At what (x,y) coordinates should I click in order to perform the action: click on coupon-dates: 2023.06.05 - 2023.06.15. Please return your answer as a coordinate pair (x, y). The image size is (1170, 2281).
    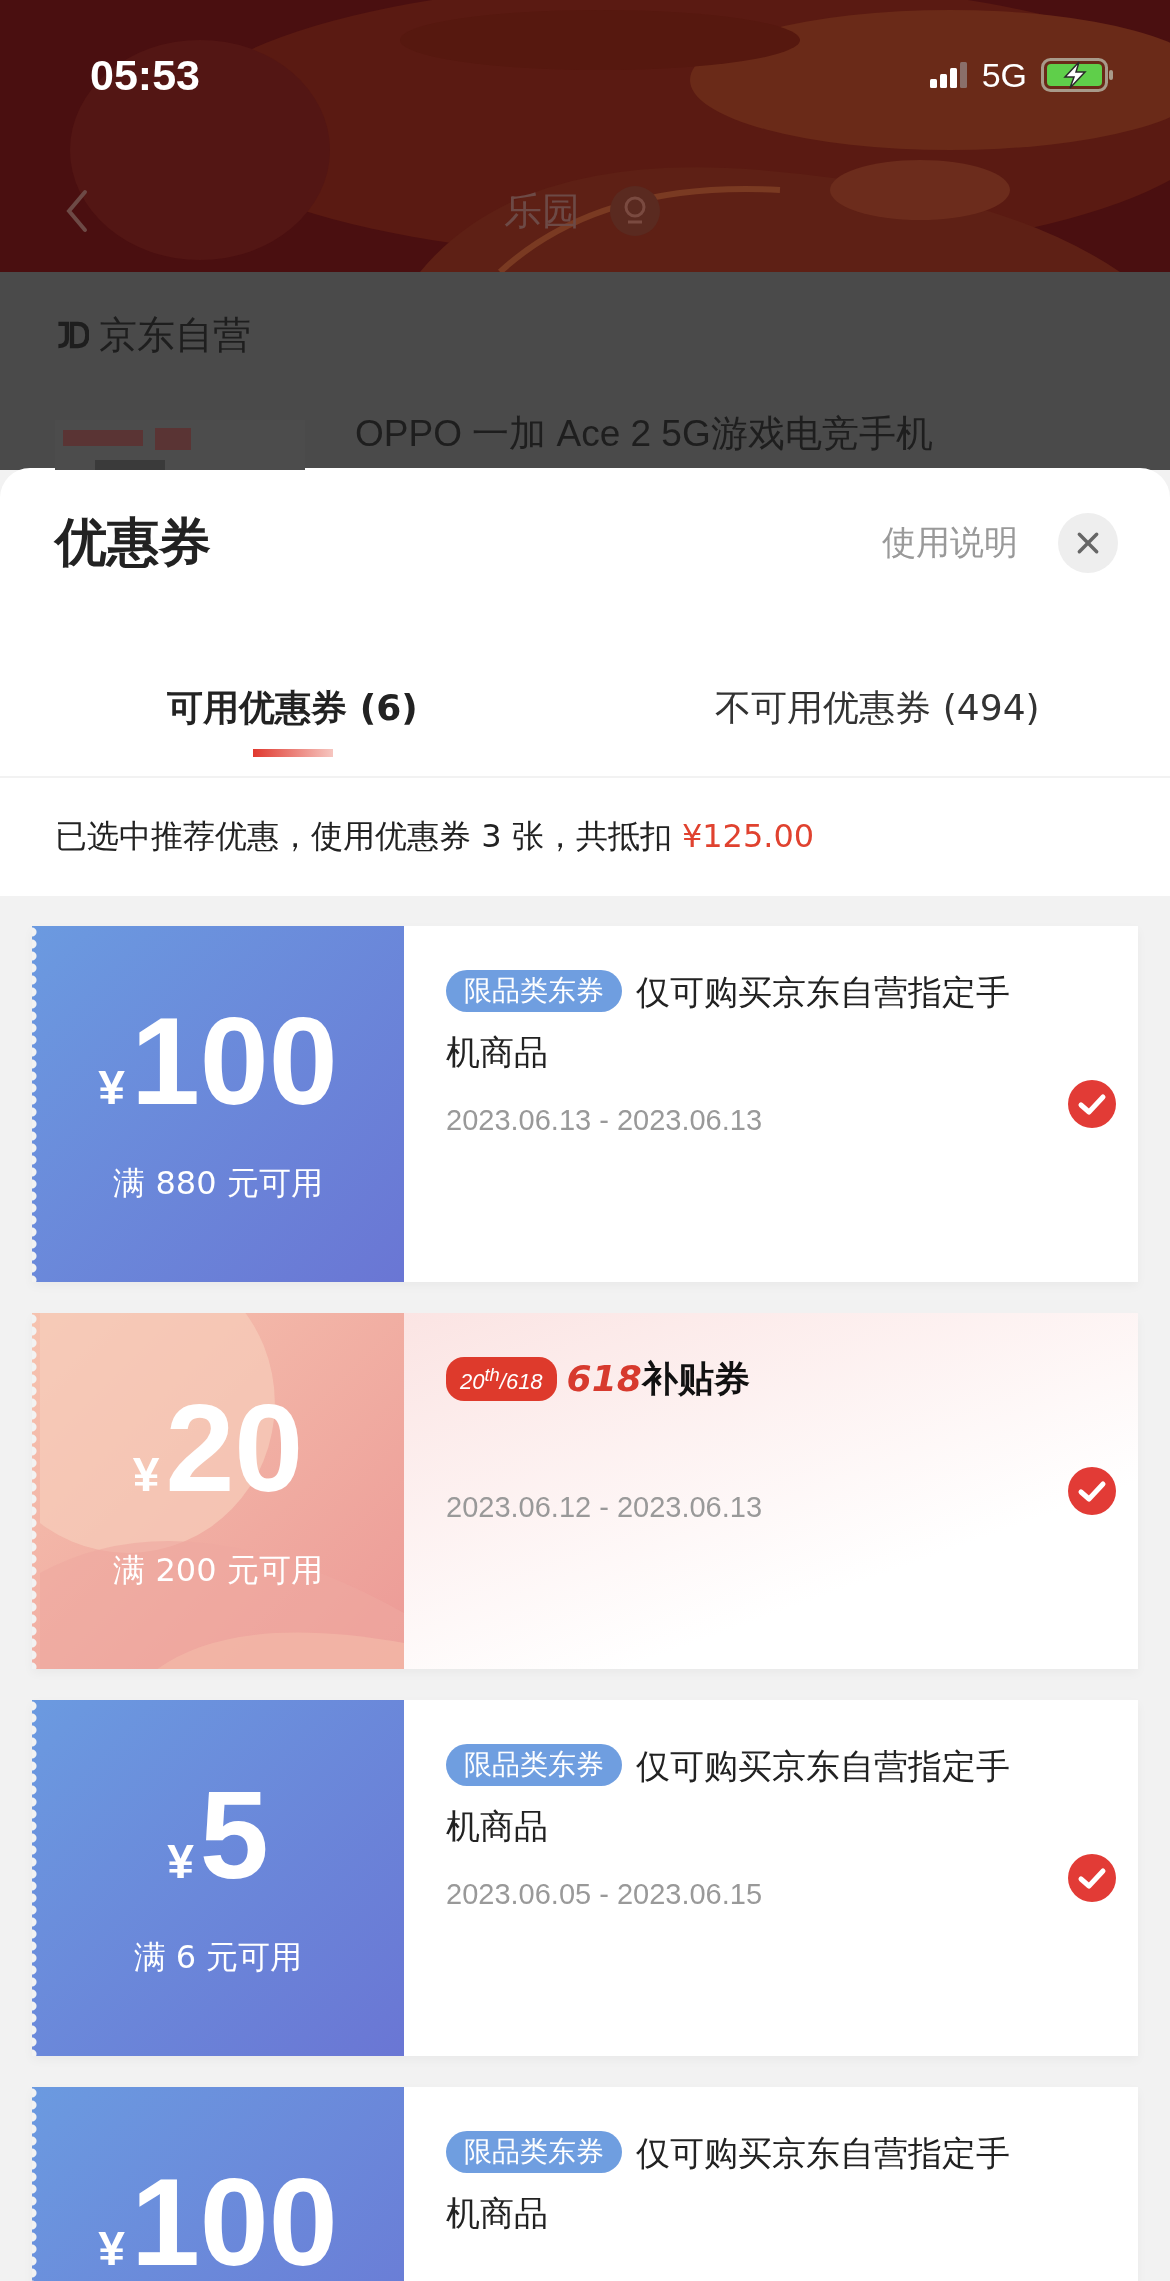
    Looking at the image, I should click on (605, 1894).